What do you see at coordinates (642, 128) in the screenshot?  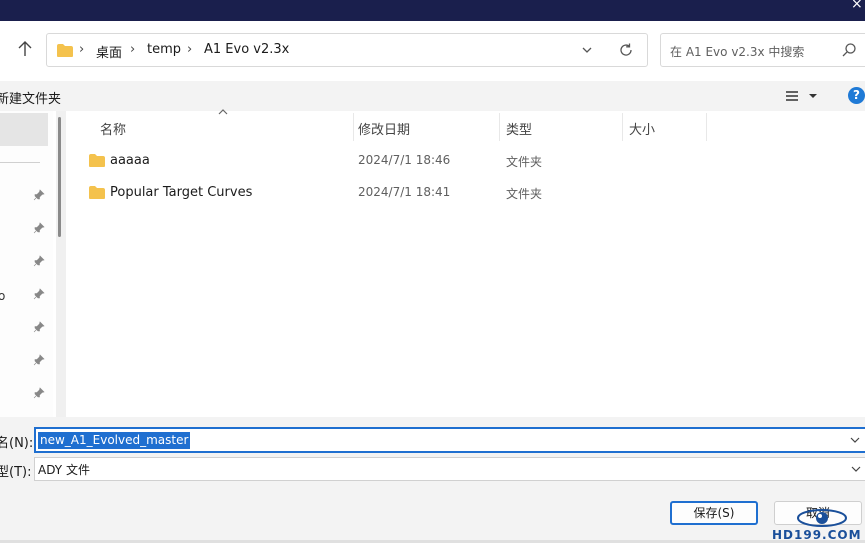 I see `column-header-size: 大小` at bounding box center [642, 128].